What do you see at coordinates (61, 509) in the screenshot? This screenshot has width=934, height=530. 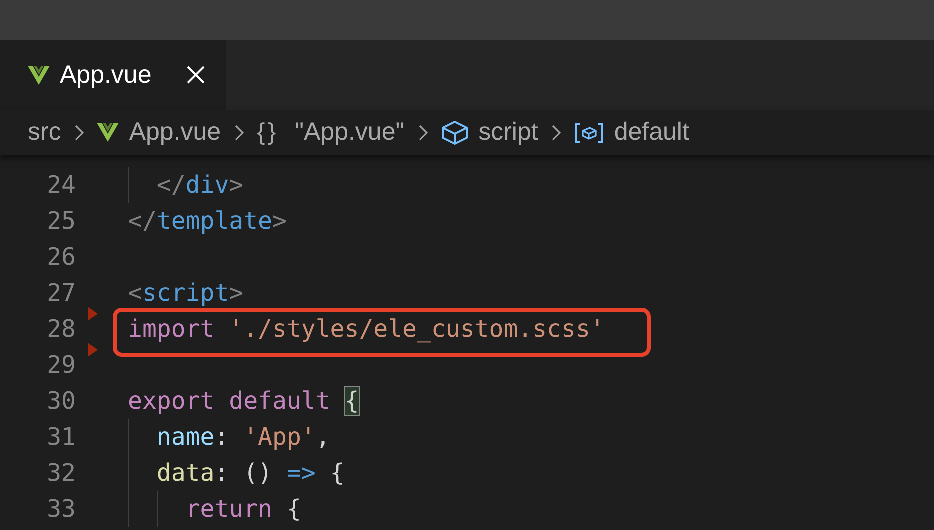 I see `line-number: 33` at bounding box center [61, 509].